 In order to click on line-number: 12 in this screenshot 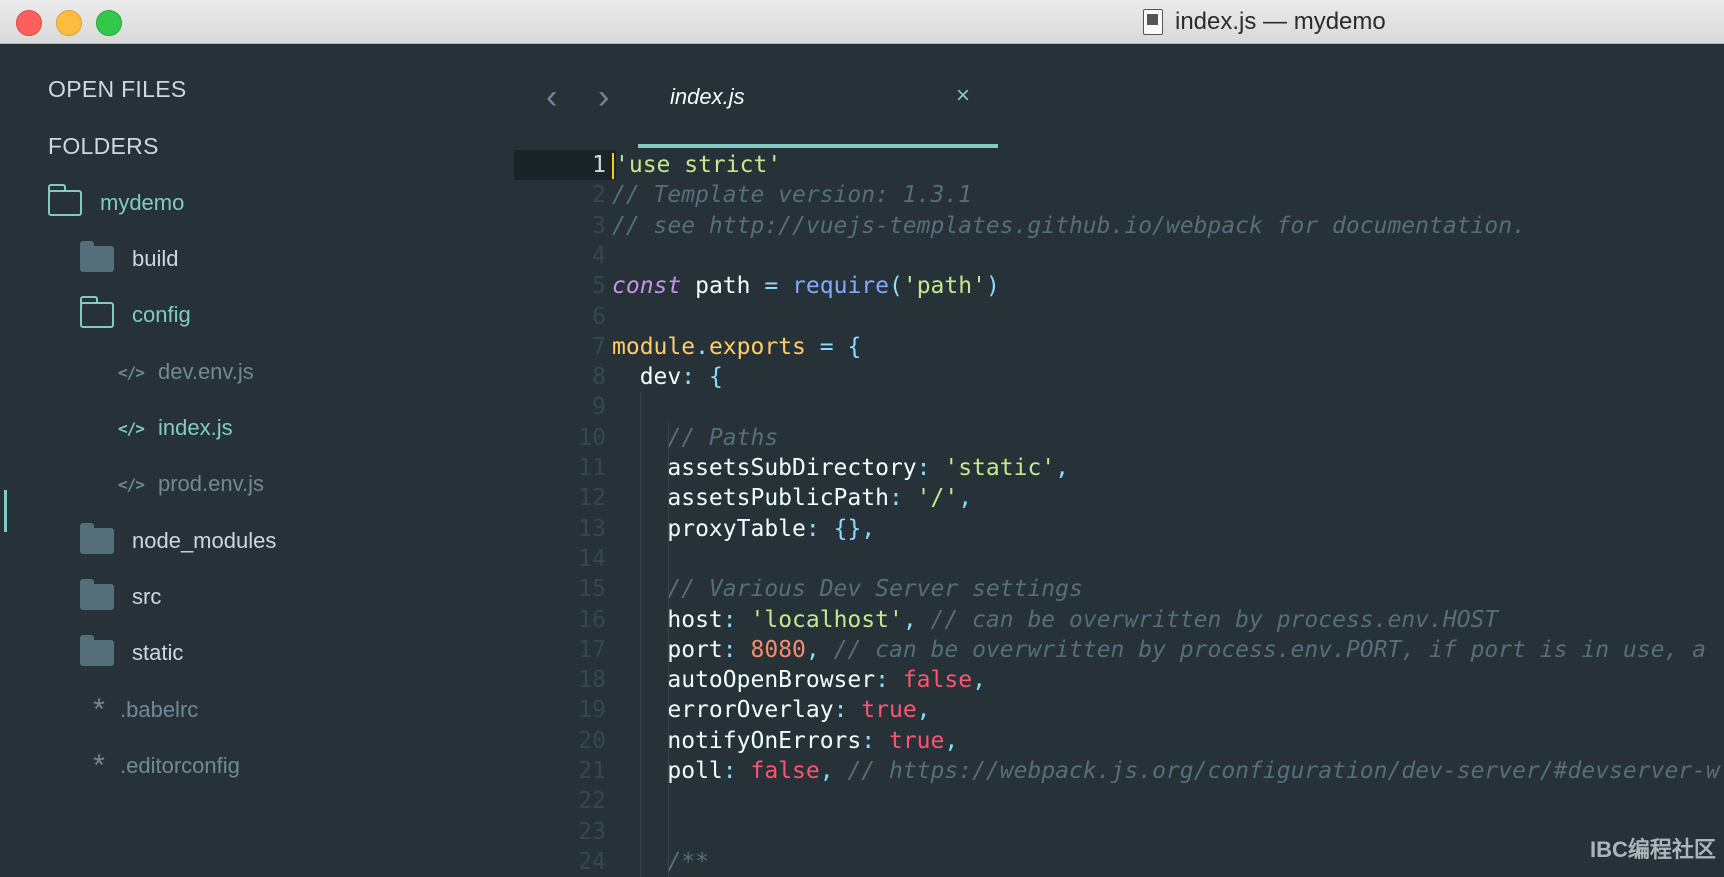, I will do `click(592, 498)`.